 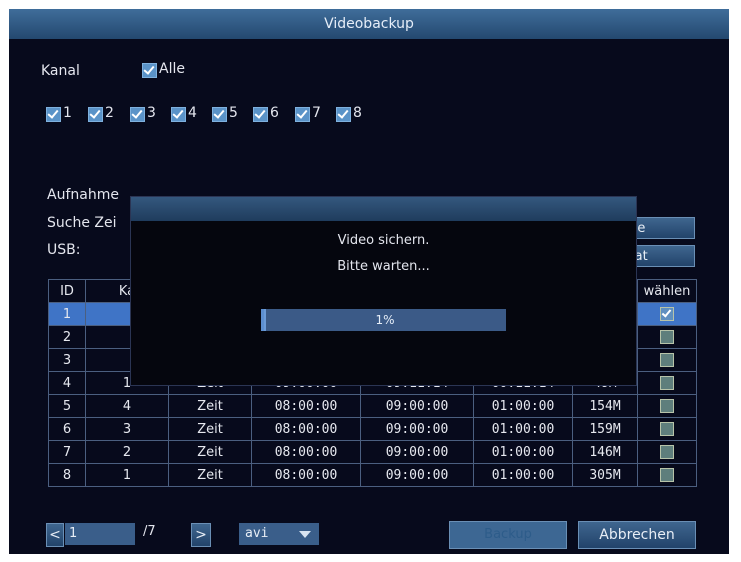 I want to click on channel-number: 1, so click(x=67, y=113).